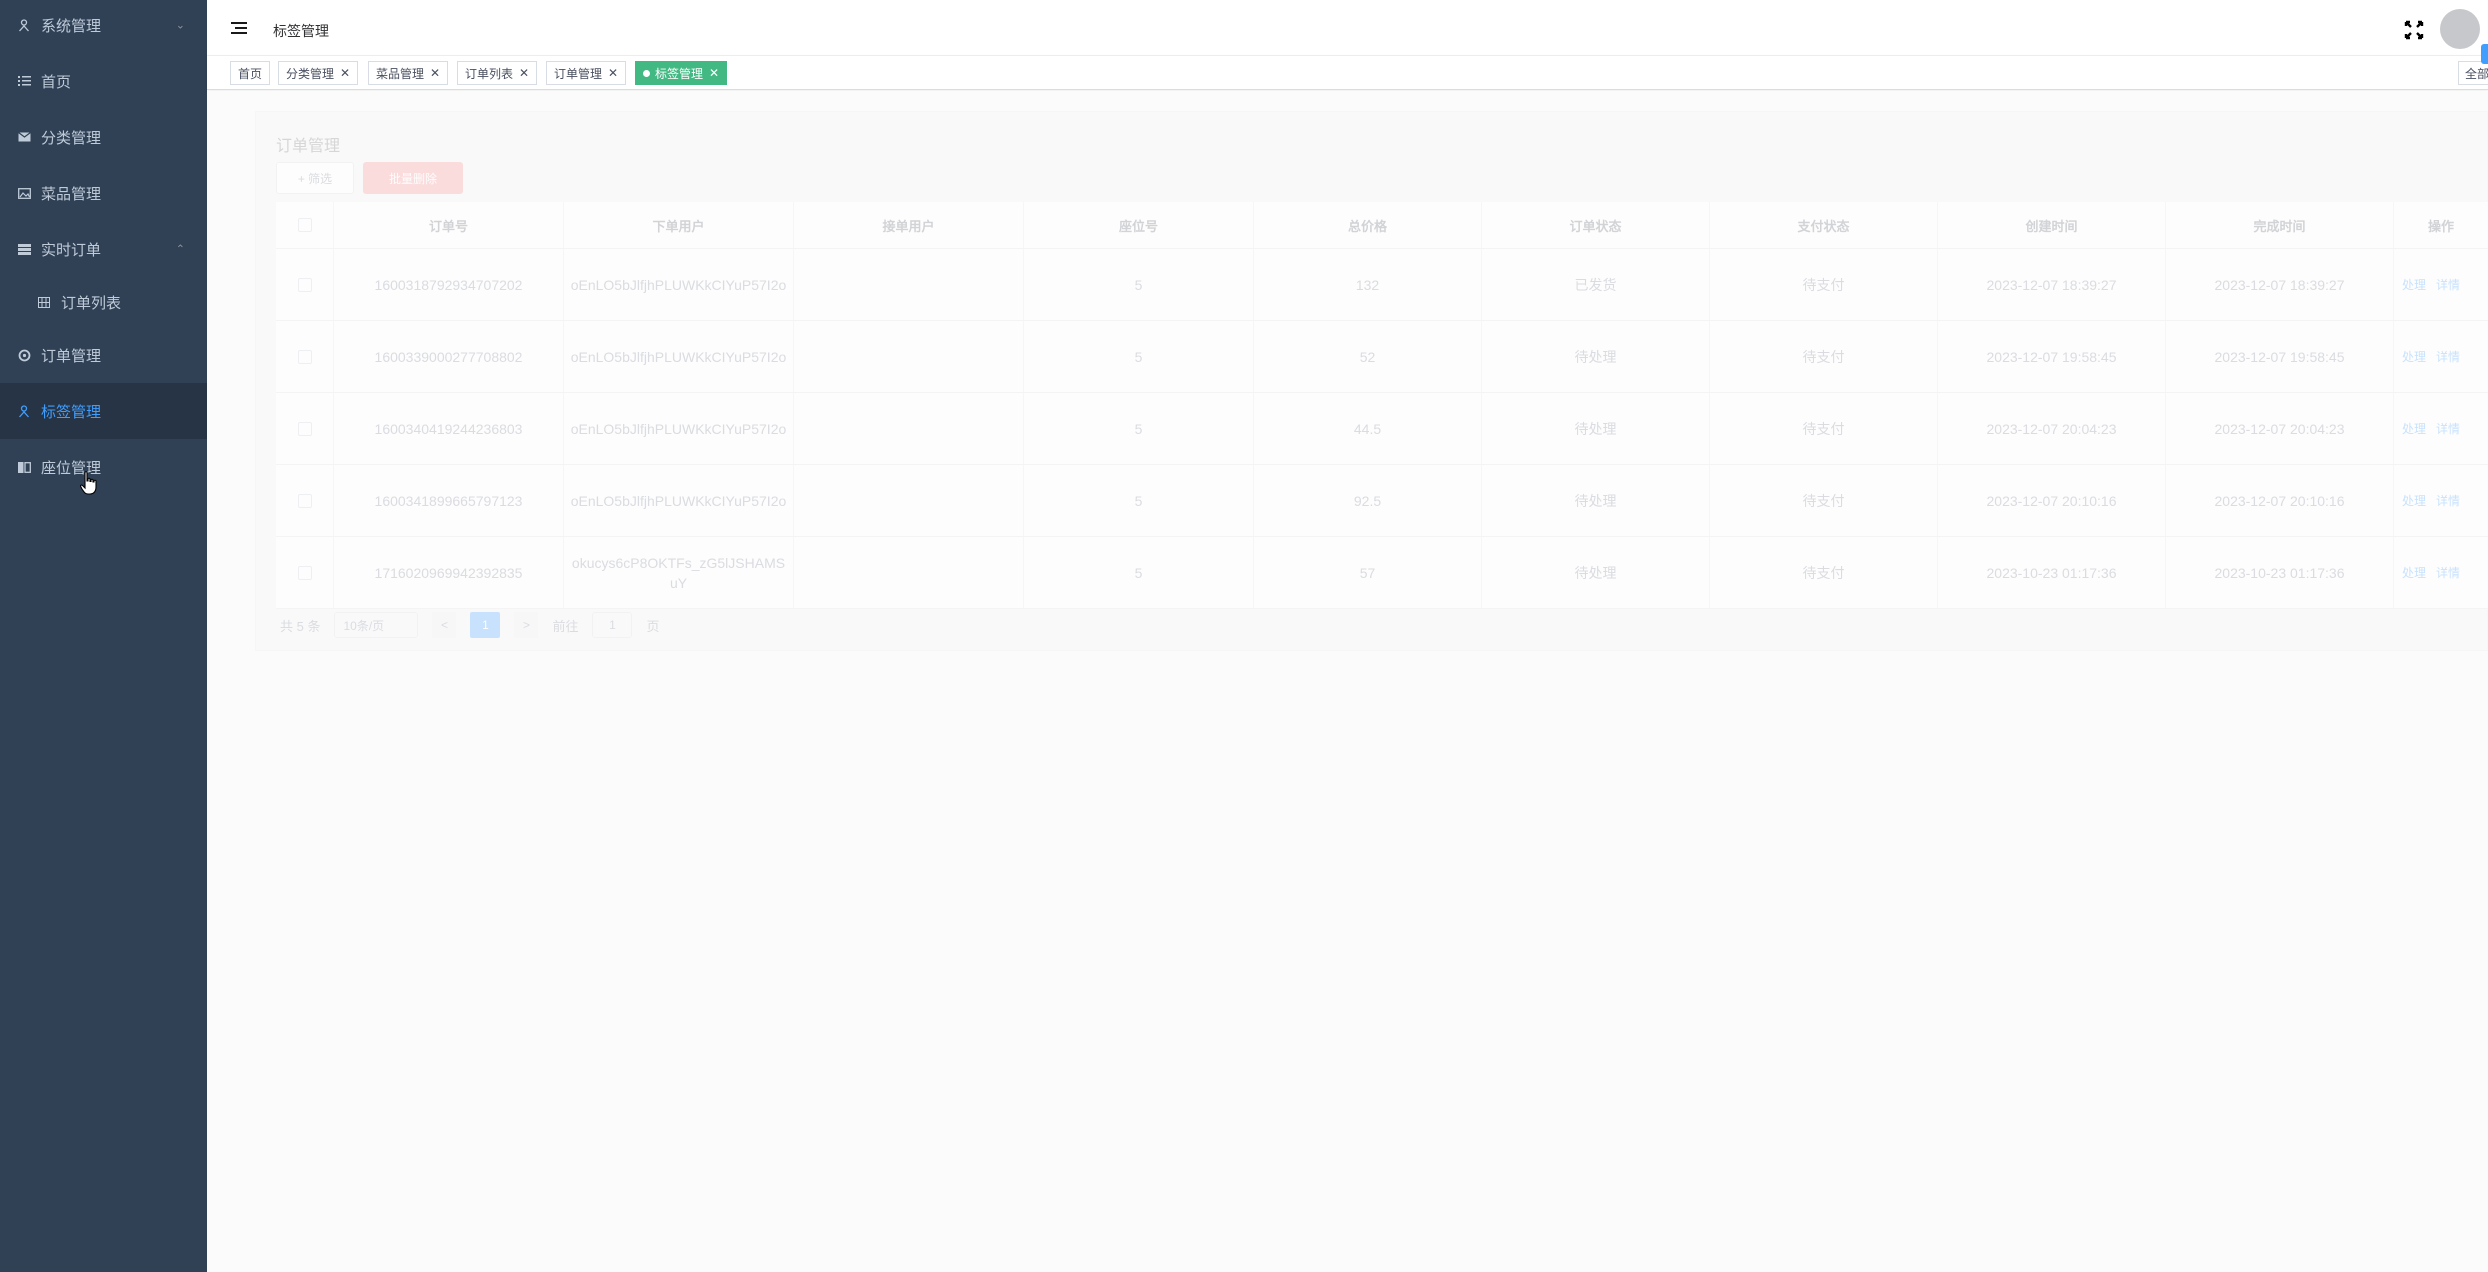 This screenshot has width=2488, height=1272. I want to click on sidebar-item-seat-manage: 座位管理, so click(103, 467).